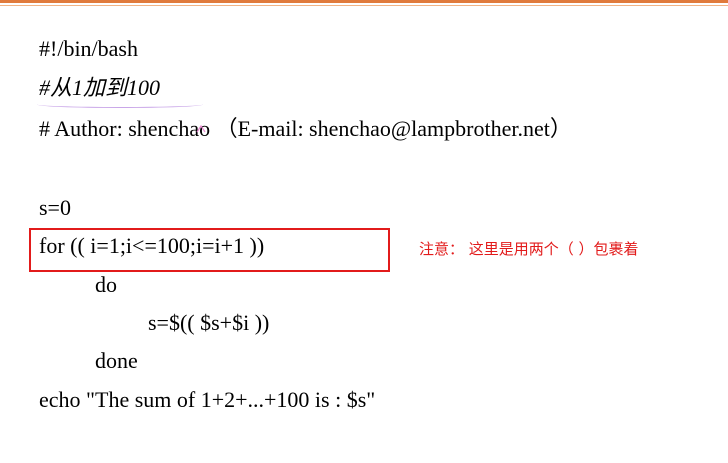 The width and height of the screenshot is (728, 463). I want to click on header-rule, so click(364, 1).